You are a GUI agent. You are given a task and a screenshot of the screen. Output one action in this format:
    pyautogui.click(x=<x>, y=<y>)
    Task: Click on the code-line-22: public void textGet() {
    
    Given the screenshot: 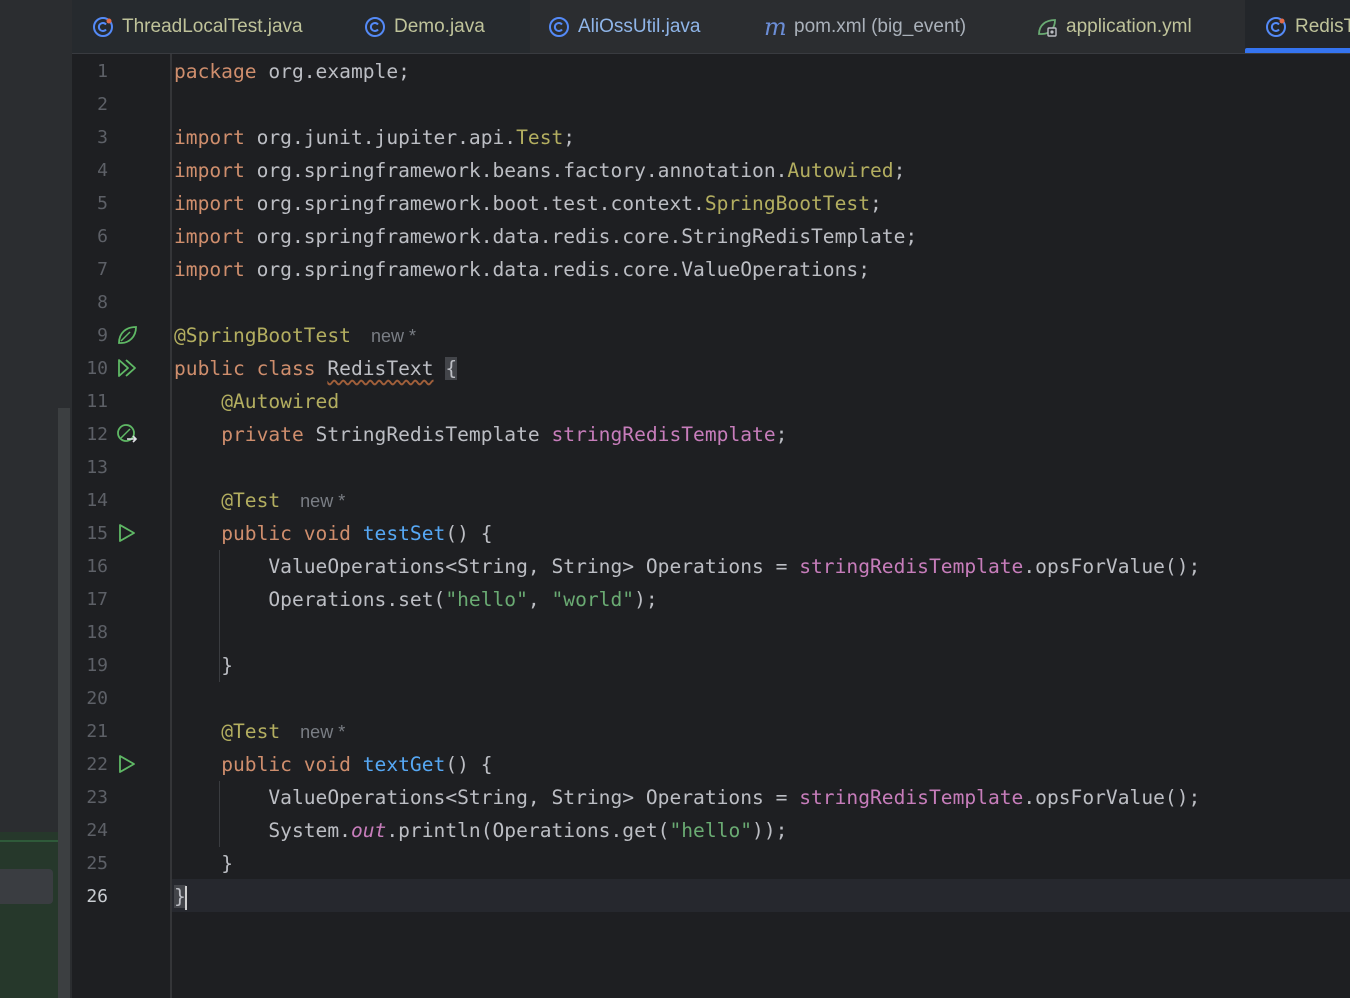 What is the action you would take?
    pyautogui.click(x=357, y=764)
    